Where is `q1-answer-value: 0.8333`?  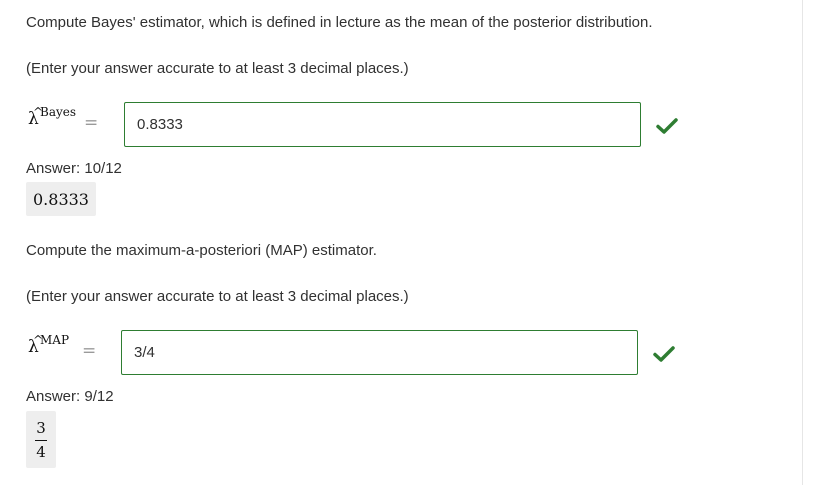
q1-answer-value: 0.8333 is located at coordinates (61, 199).